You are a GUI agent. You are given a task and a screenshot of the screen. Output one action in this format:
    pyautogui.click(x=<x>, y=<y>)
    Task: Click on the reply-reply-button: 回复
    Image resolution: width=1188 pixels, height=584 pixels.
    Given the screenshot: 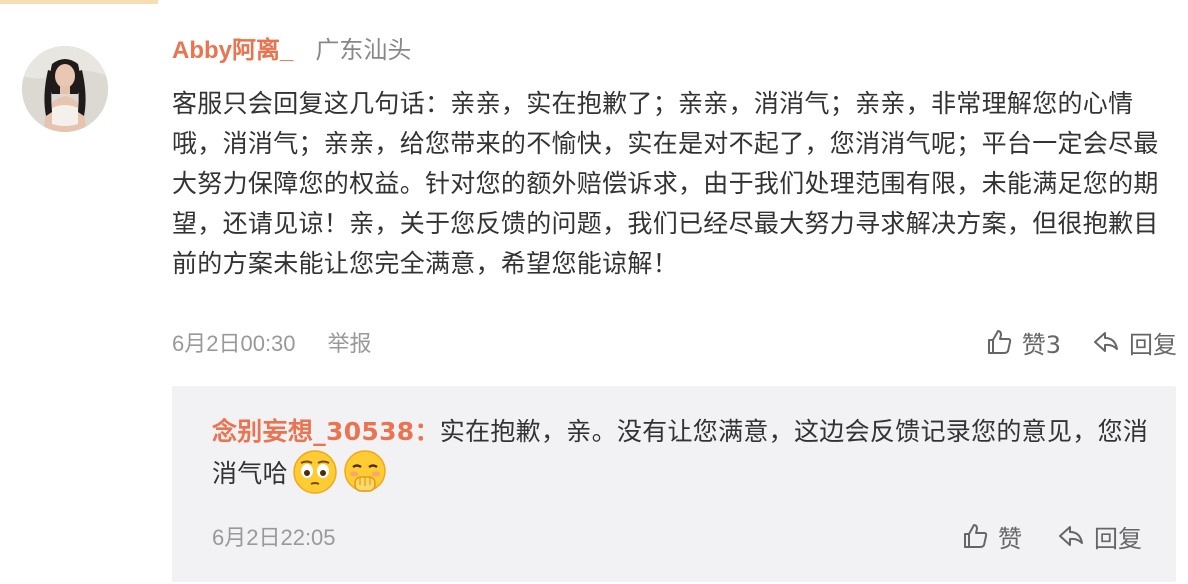 What is the action you would take?
    pyautogui.click(x=1099, y=536)
    